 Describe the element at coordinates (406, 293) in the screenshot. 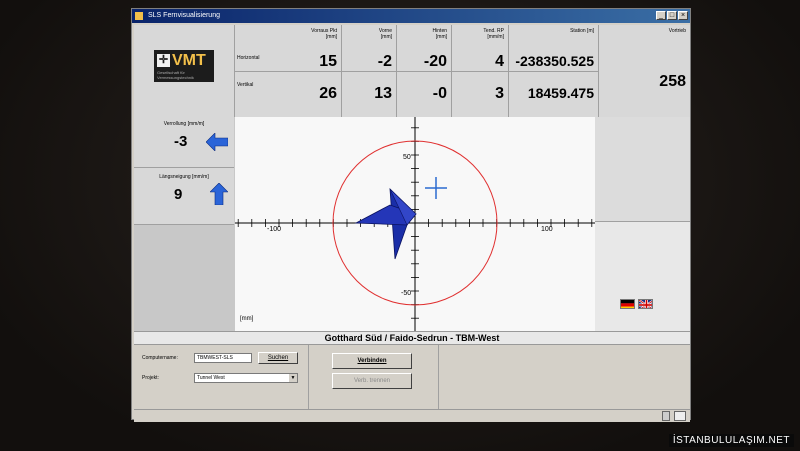

I see `tick-label-y-neg: -50` at that location.